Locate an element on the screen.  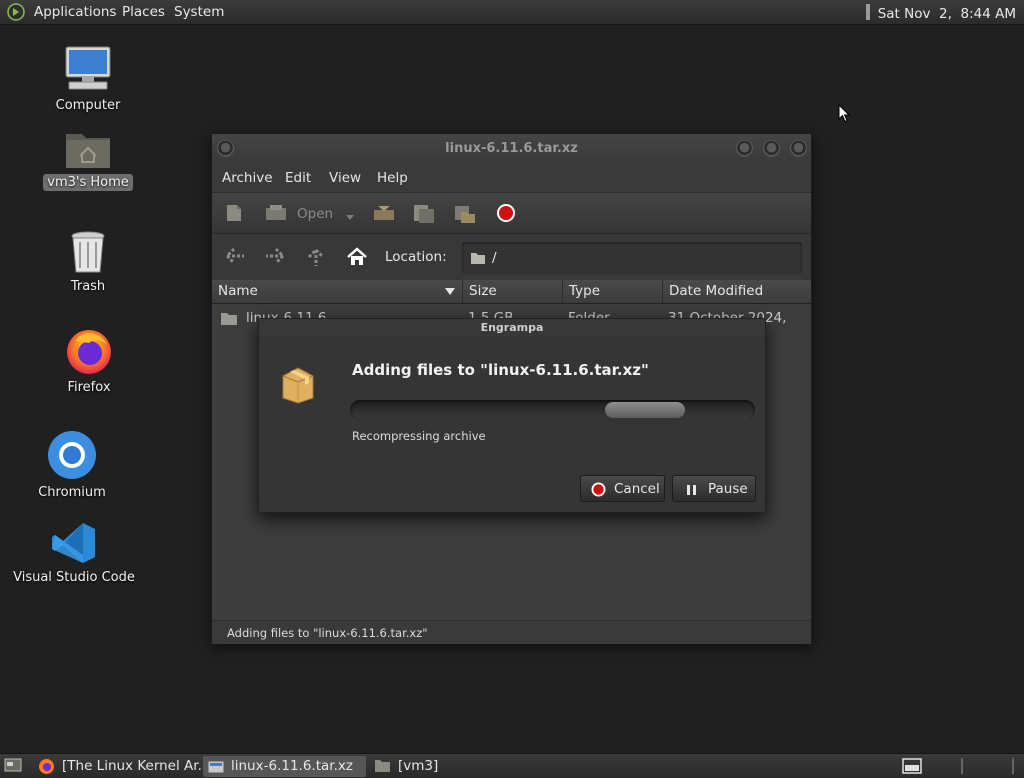
column-date-modified: Date Modified is located at coordinates (737, 291).